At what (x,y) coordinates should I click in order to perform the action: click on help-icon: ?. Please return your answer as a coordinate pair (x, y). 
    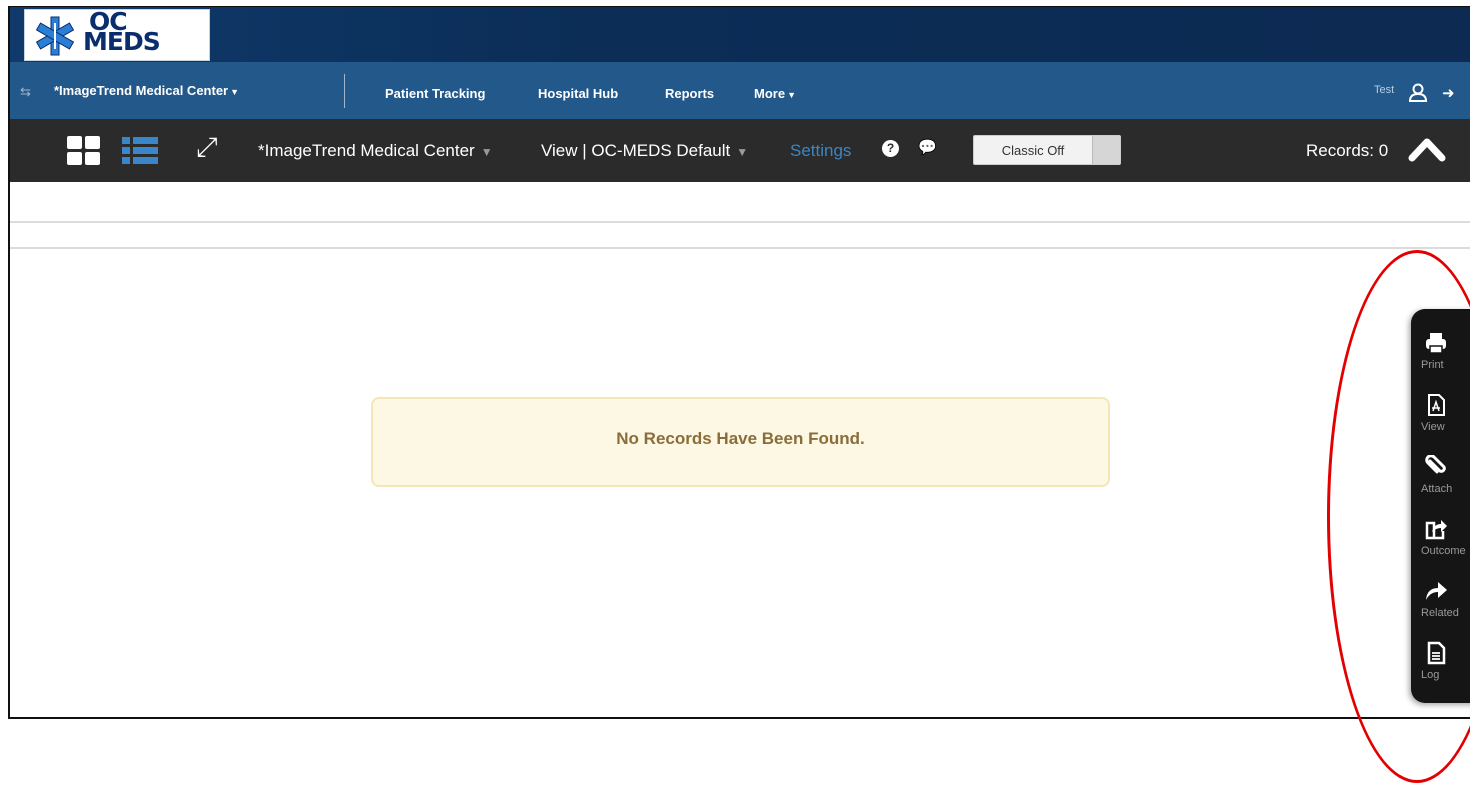
    Looking at the image, I should click on (890, 148).